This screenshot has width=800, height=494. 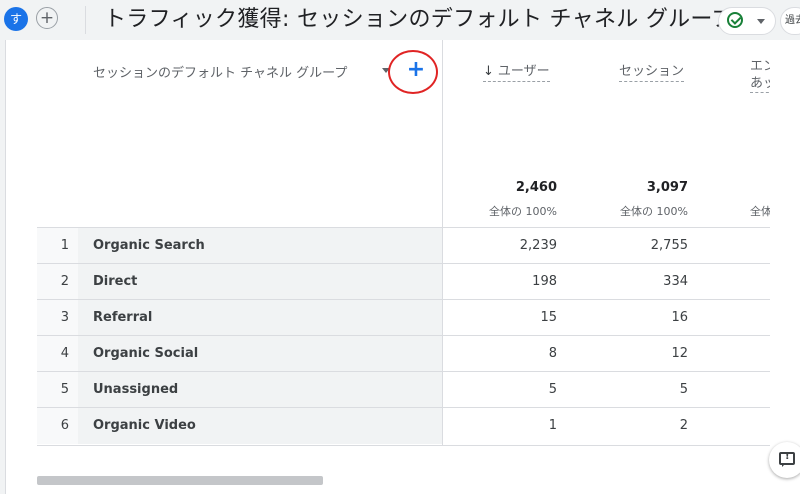 I want to click on row-index: 5, so click(x=64, y=389).